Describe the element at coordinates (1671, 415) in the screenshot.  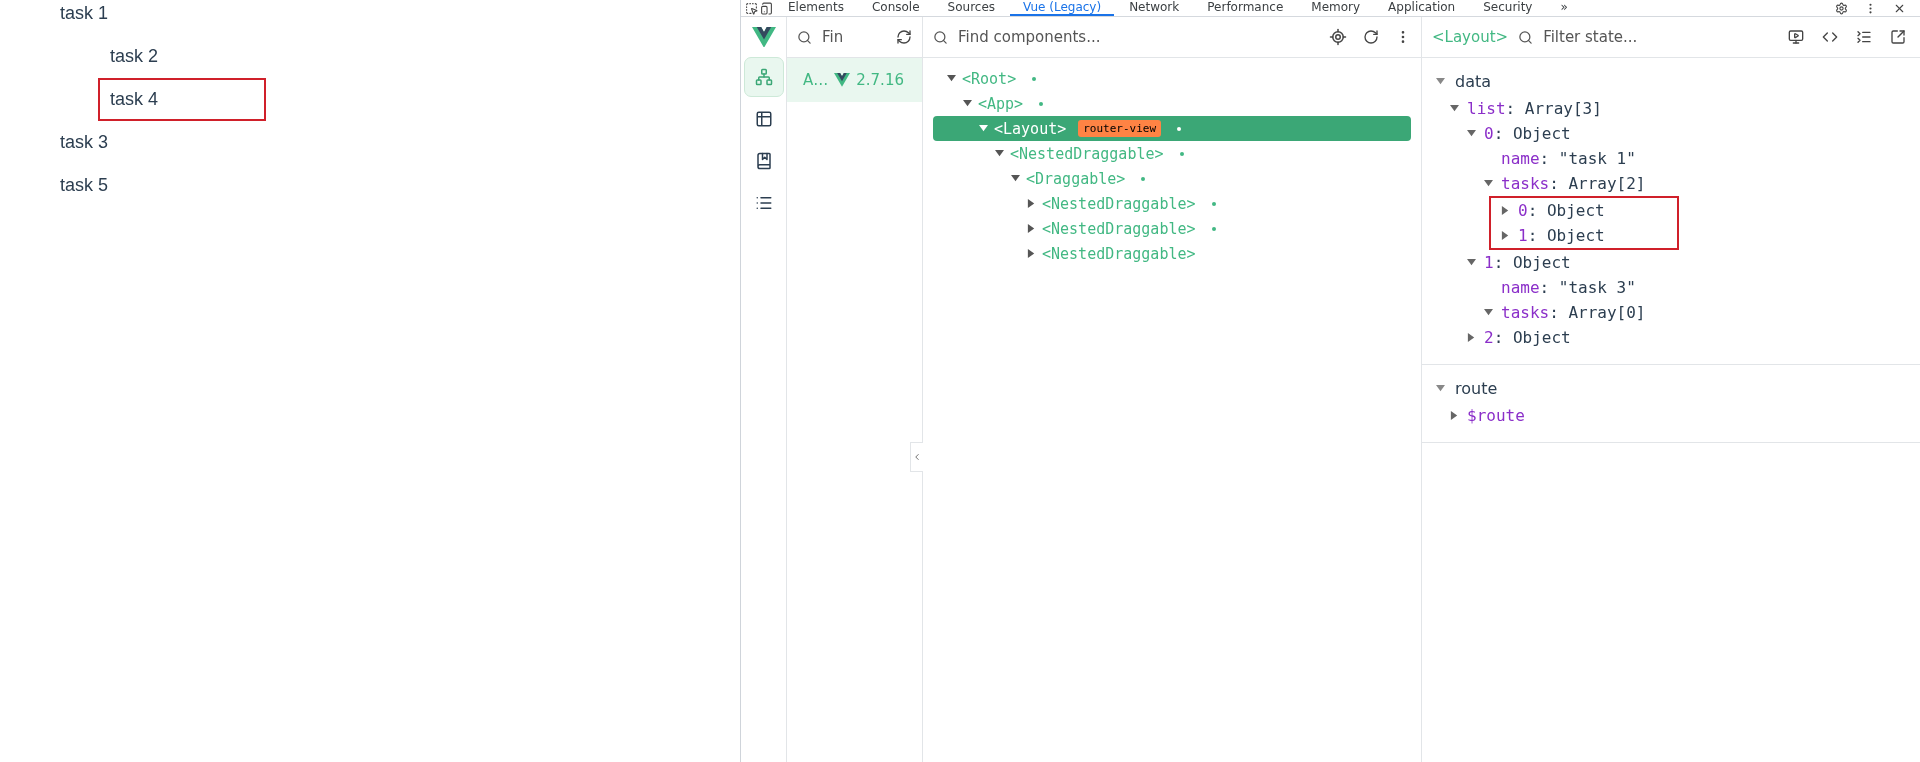
I see `state-row: $route` at that location.